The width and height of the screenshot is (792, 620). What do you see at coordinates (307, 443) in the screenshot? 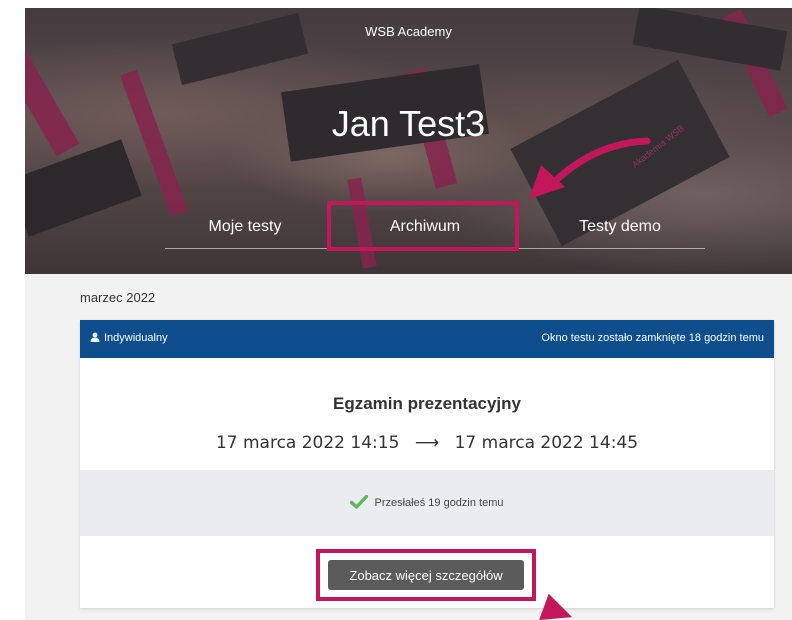
I see `date-start: 17 marca 2022 14:15` at bounding box center [307, 443].